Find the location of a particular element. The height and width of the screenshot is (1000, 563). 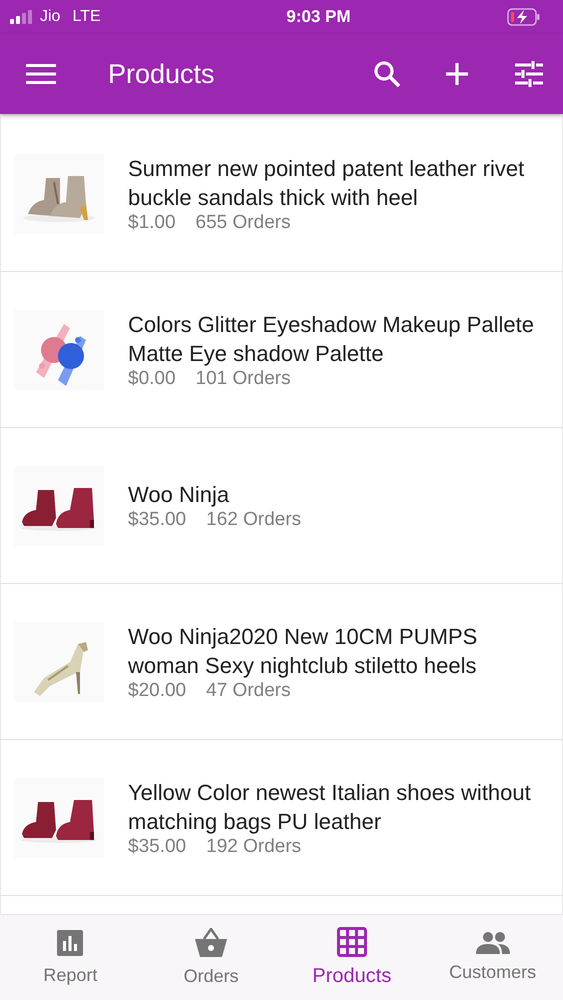

search-icon is located at coordinates (387, 74).